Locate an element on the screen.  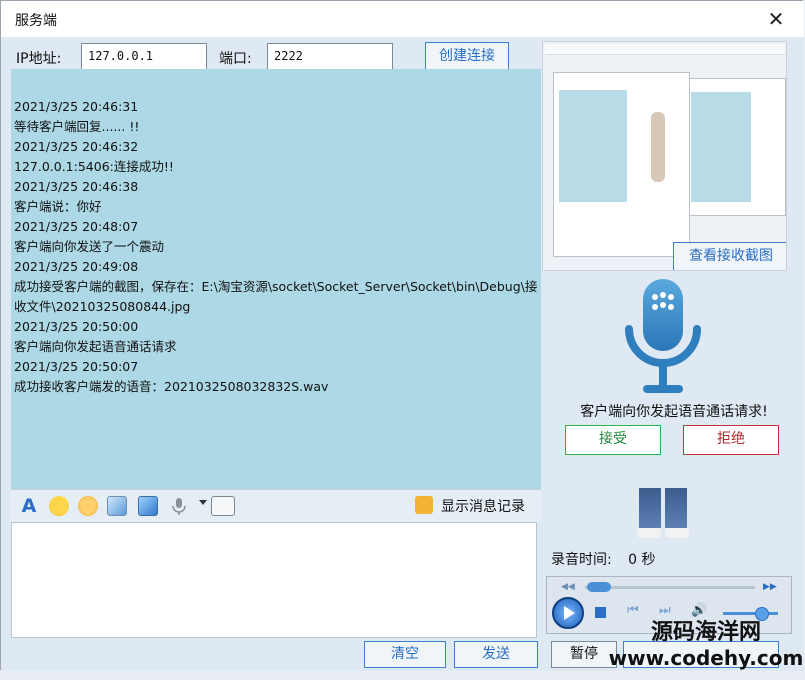
next-icon: ⏭ is located at coordinates (665, 610).